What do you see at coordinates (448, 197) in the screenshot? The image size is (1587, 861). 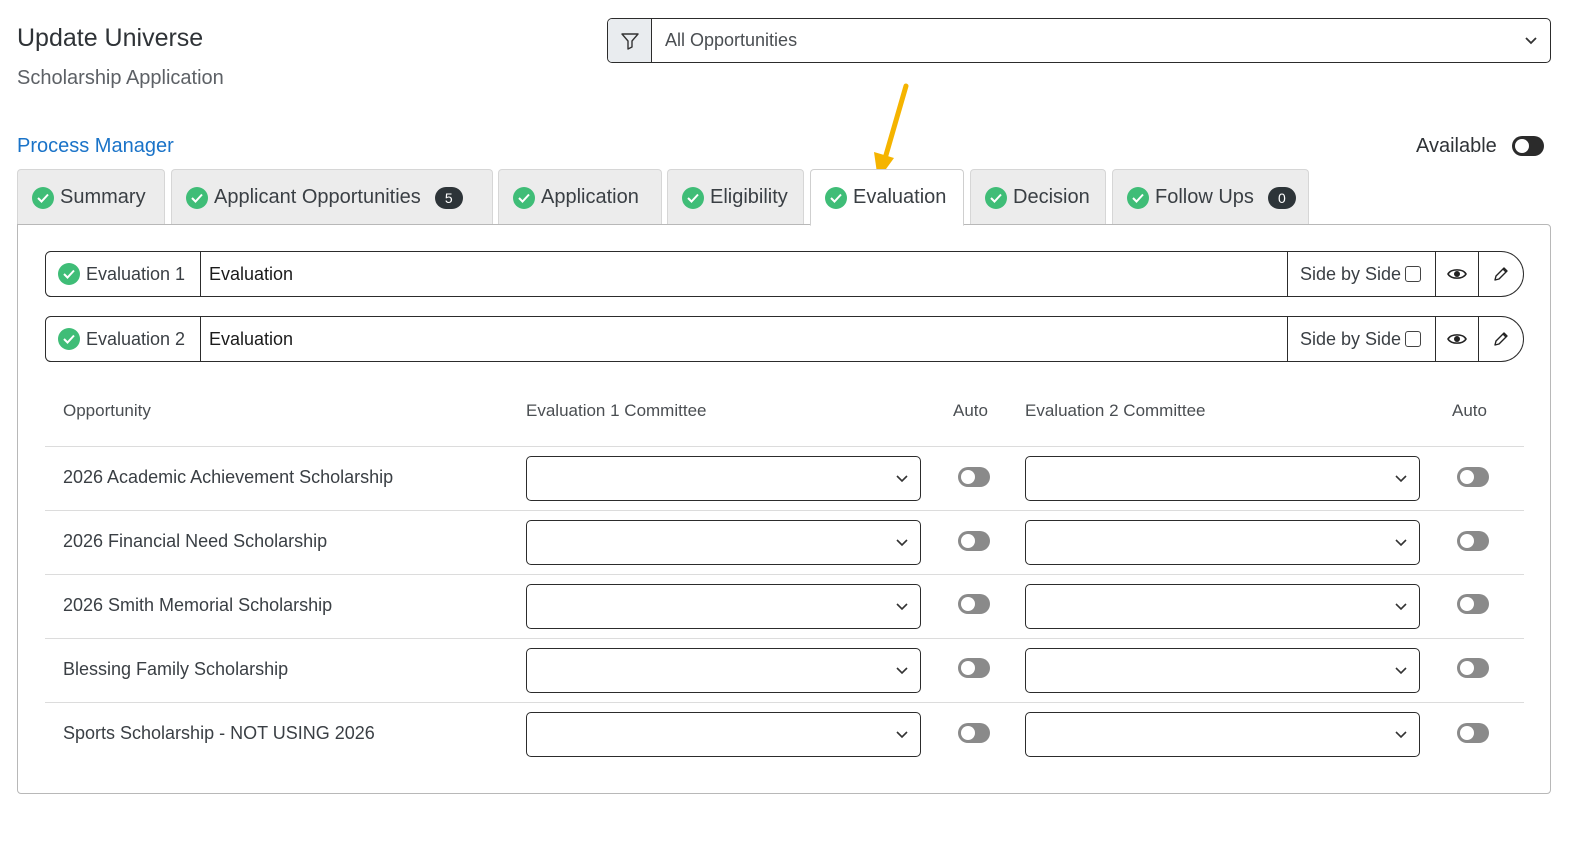 I see `count-badge: 5` at bounding box center [448, 197].